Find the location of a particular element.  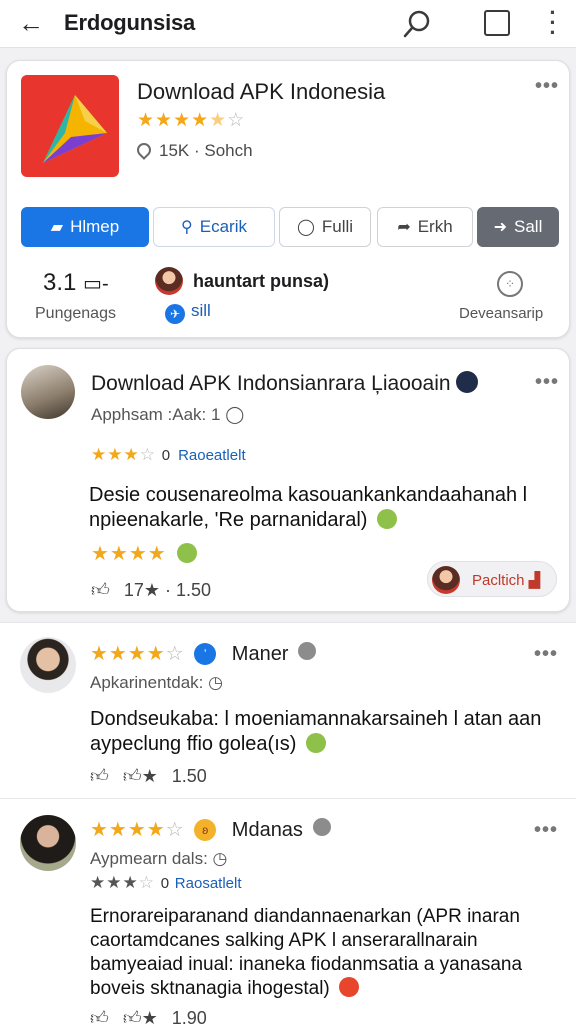

review-title-text: Download APK Indonsianrara Ļiaooain is located at coordinates (271, 383).